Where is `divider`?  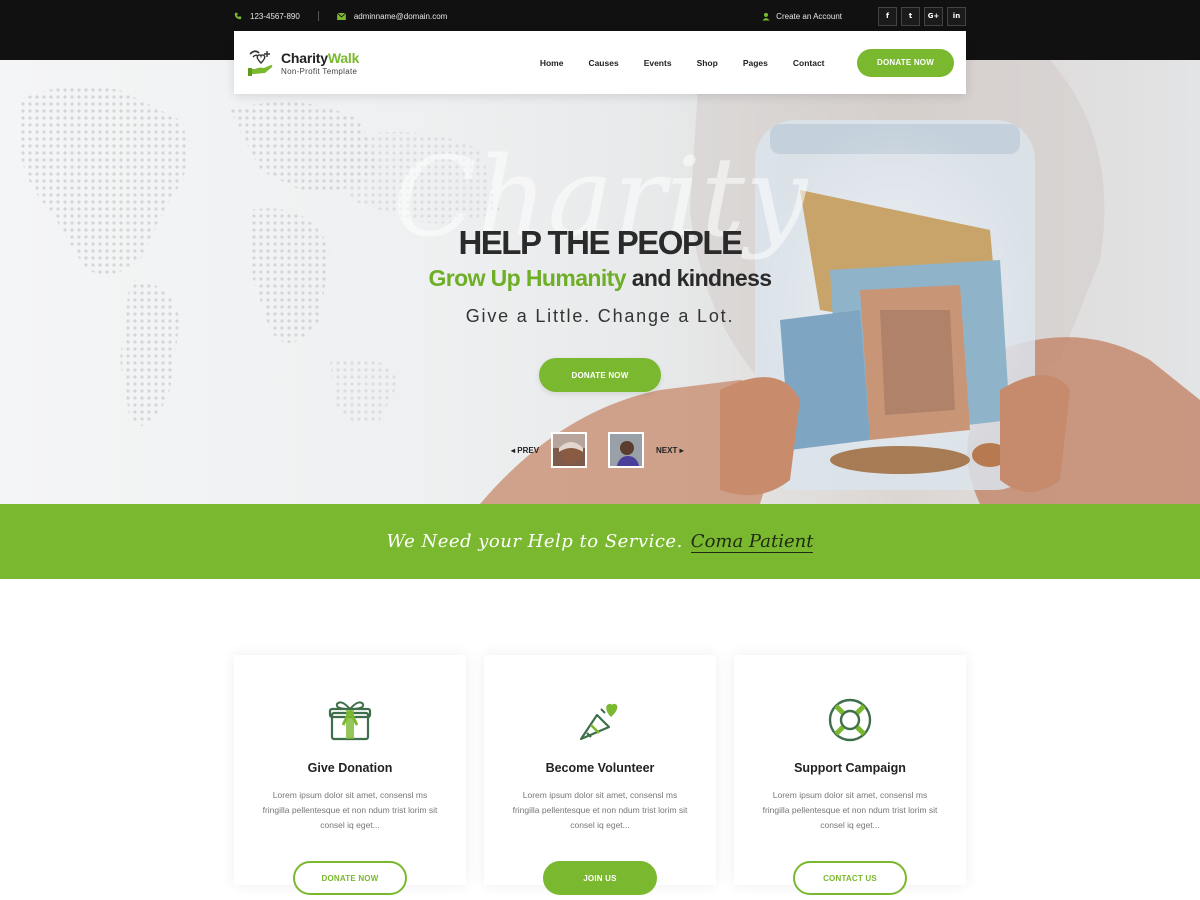 divider is located at coordinates (318, 16).